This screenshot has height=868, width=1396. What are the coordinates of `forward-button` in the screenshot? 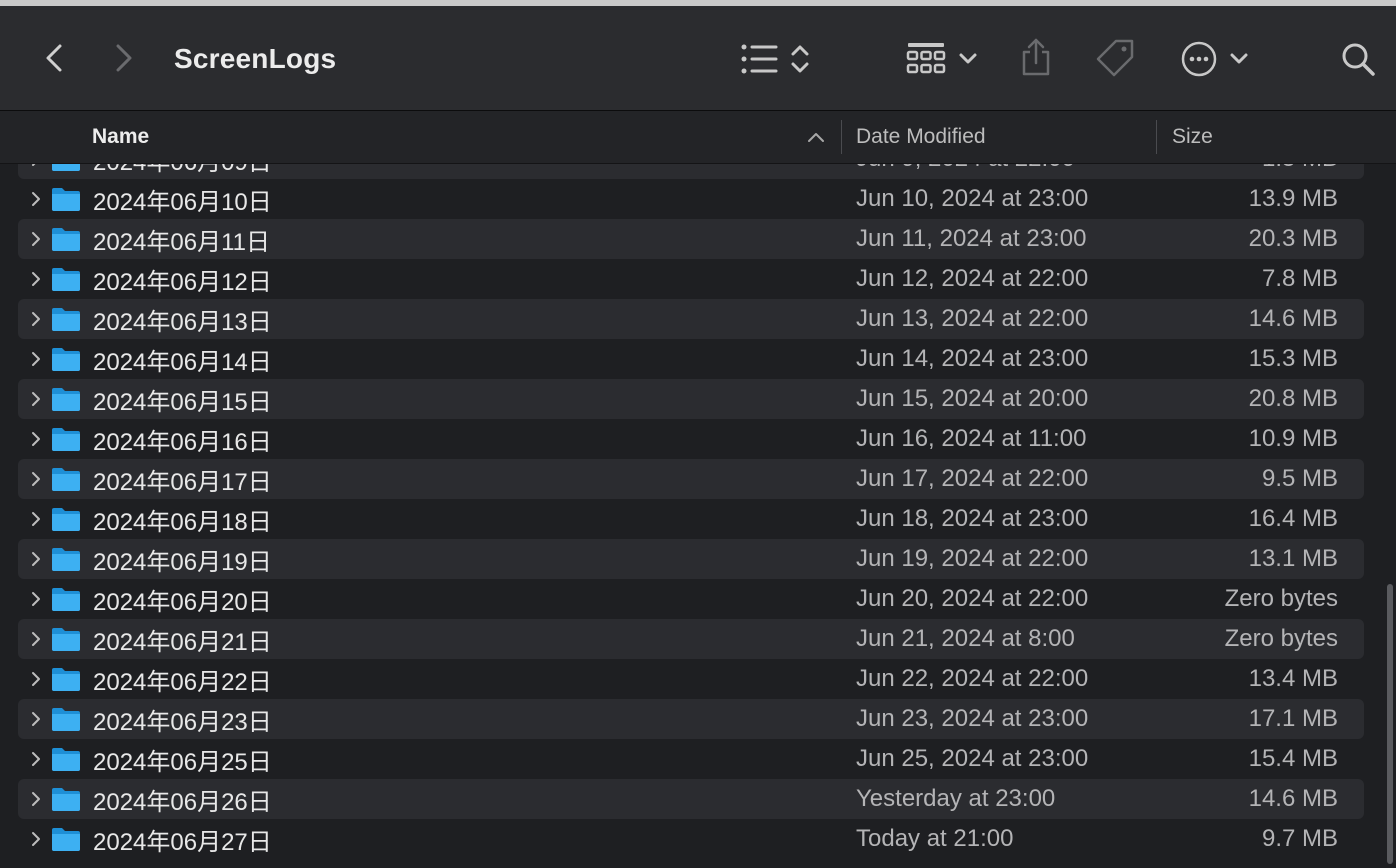 It's located at (124, 58).